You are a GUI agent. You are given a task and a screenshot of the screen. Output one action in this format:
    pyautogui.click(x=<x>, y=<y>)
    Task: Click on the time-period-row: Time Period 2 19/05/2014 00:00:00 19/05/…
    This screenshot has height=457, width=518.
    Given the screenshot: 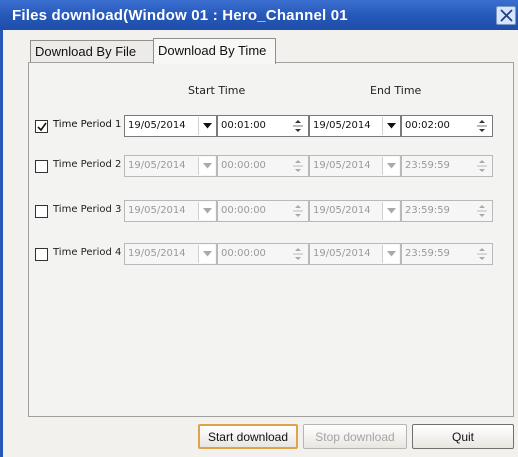 What is the action you would take?
    pyautogui.click(x=270, y=166)
    